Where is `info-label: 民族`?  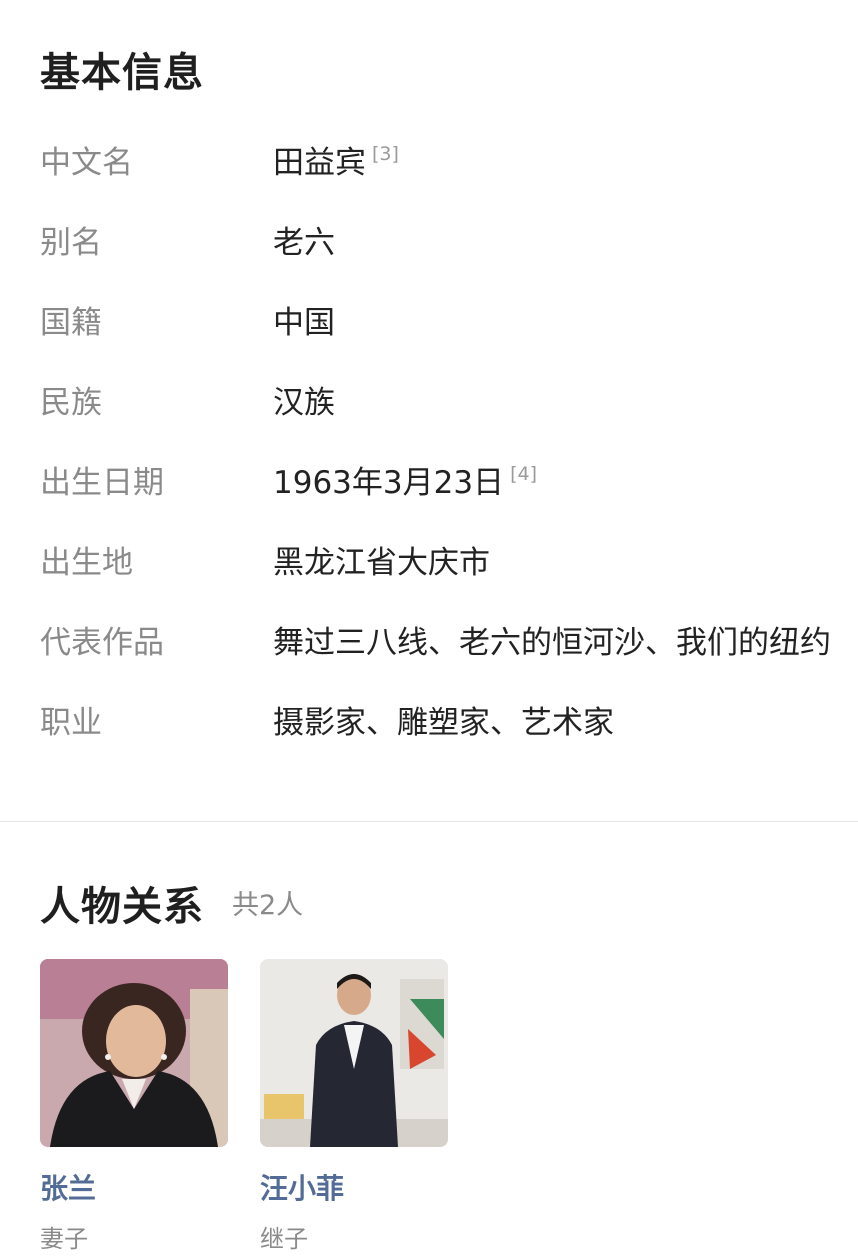 info-label: 民族 is located at coordinates (71, 403).